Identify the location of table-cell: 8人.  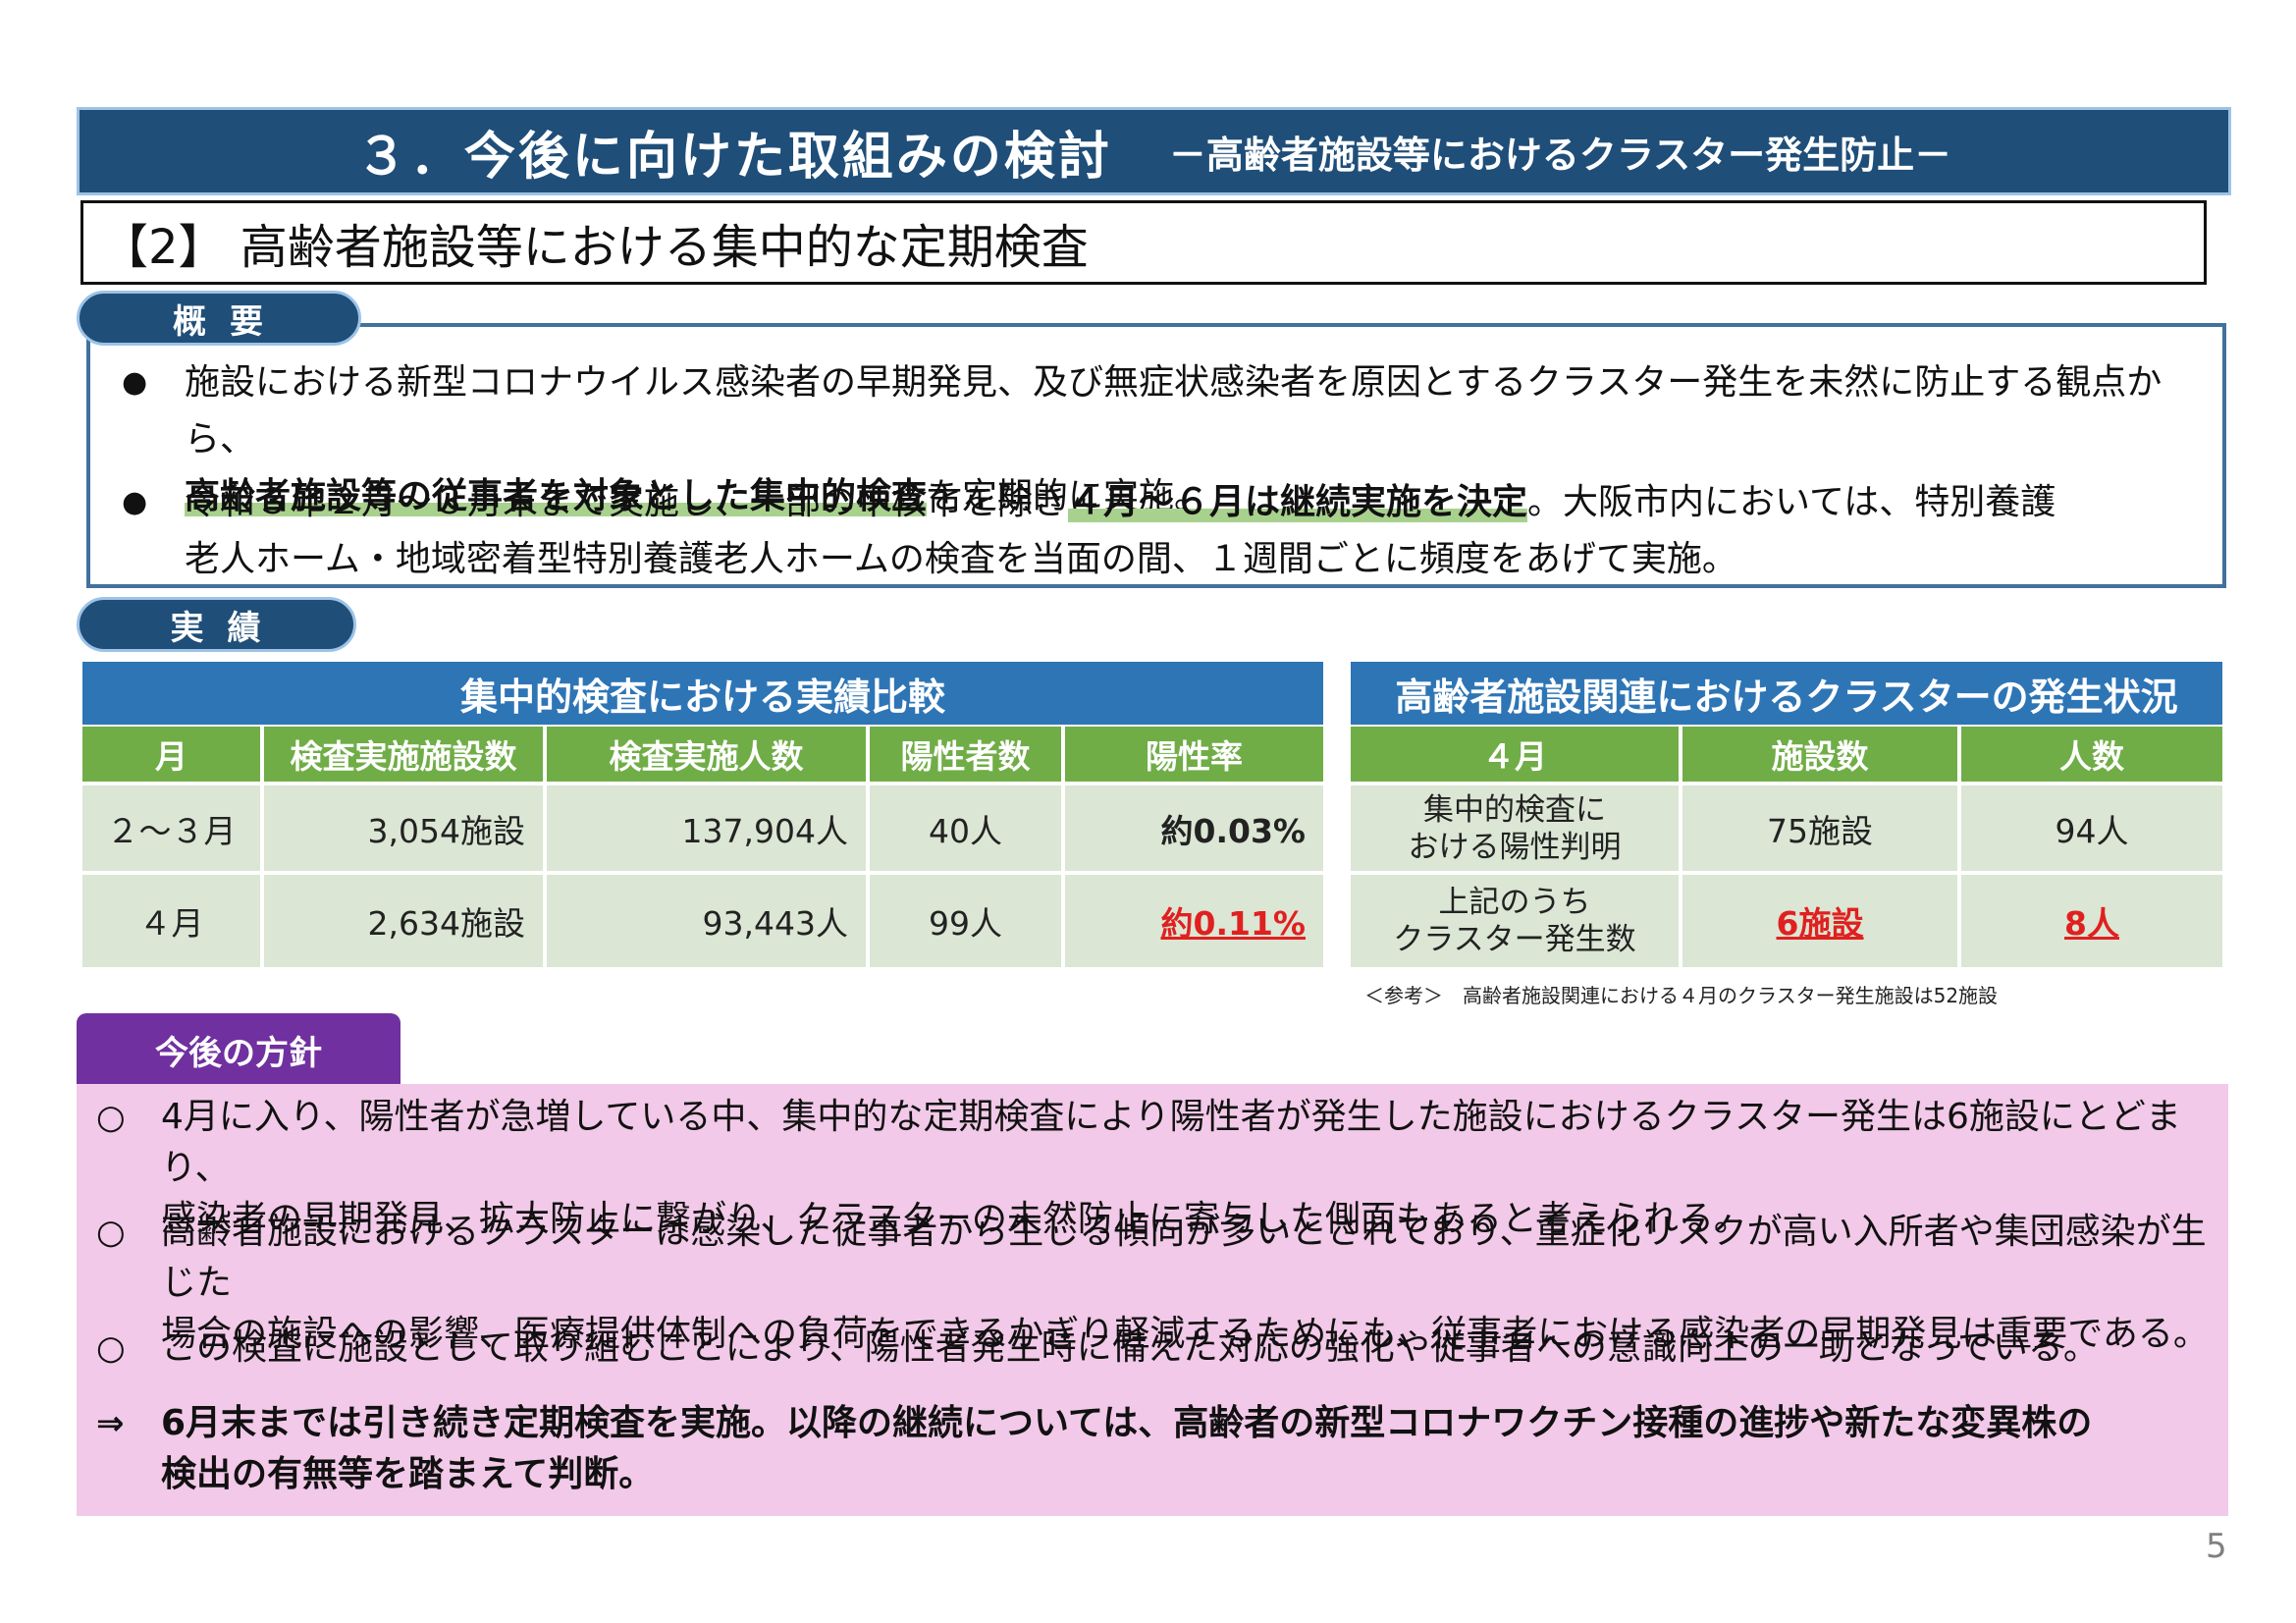
(2091, 921).